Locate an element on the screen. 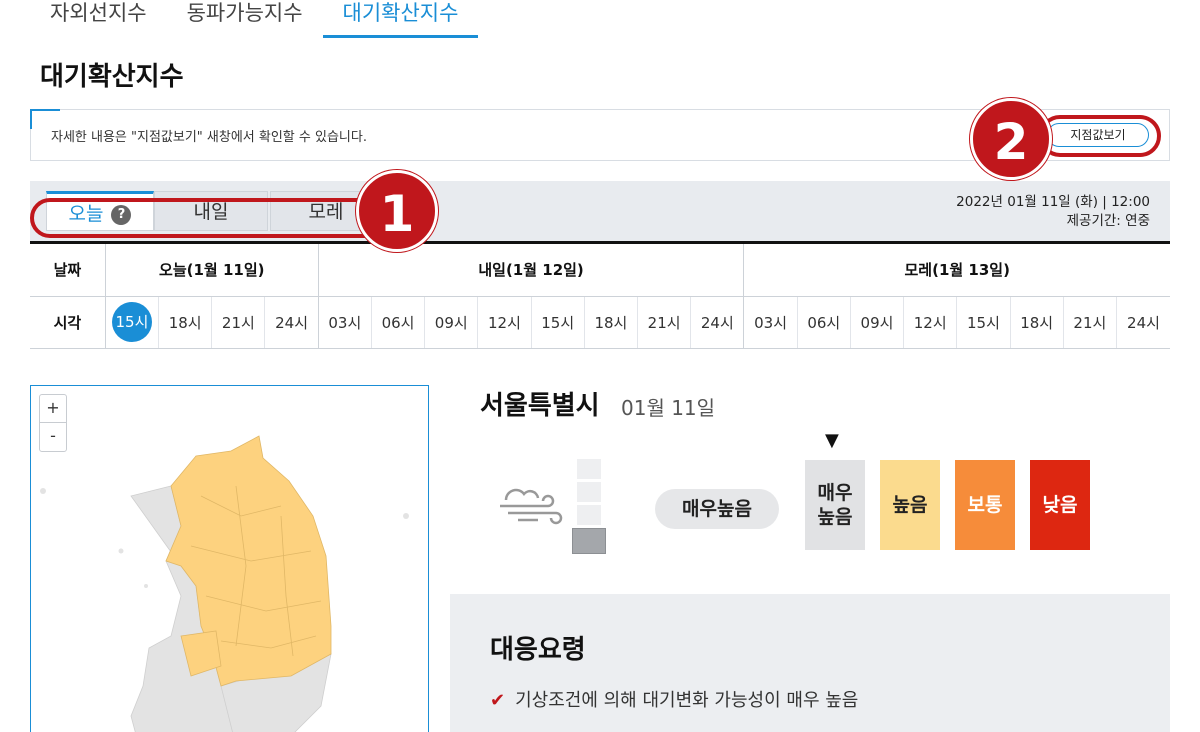 The height and width of the screenshot is (732, 1200). tab-freeze-index: 동파가능지수 is located at coordinates (245, 19).